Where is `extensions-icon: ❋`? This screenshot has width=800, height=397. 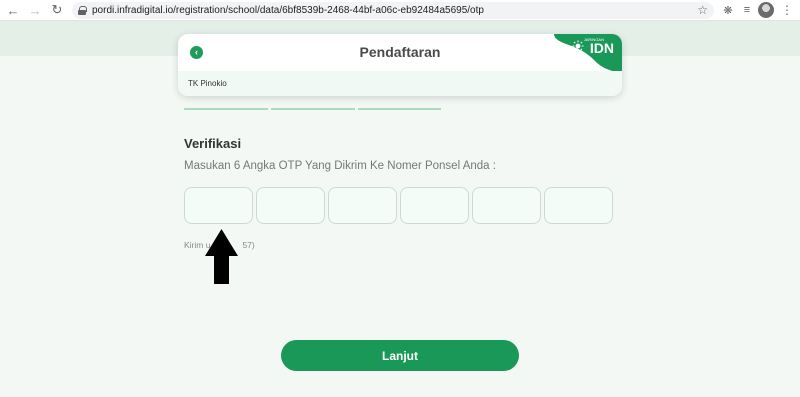 extensions-icon: ❋ is located at coordinates (728, 10).